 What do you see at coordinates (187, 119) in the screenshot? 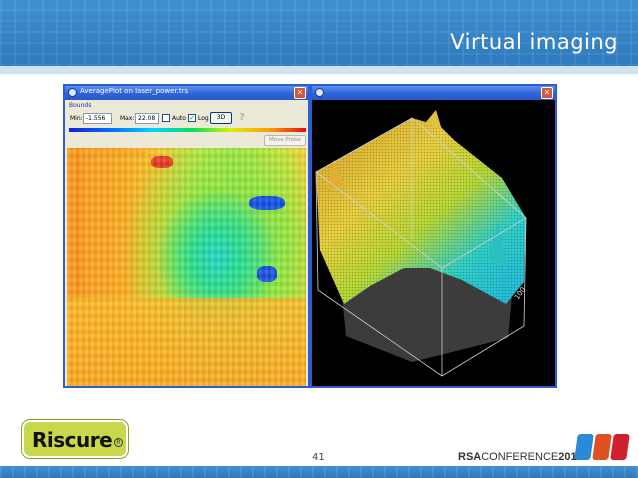
I see `bounds-controls: Min: -1.556 Max: 22.08 Auto ✓ Log 3D ?` at bounding box center [187, 119].